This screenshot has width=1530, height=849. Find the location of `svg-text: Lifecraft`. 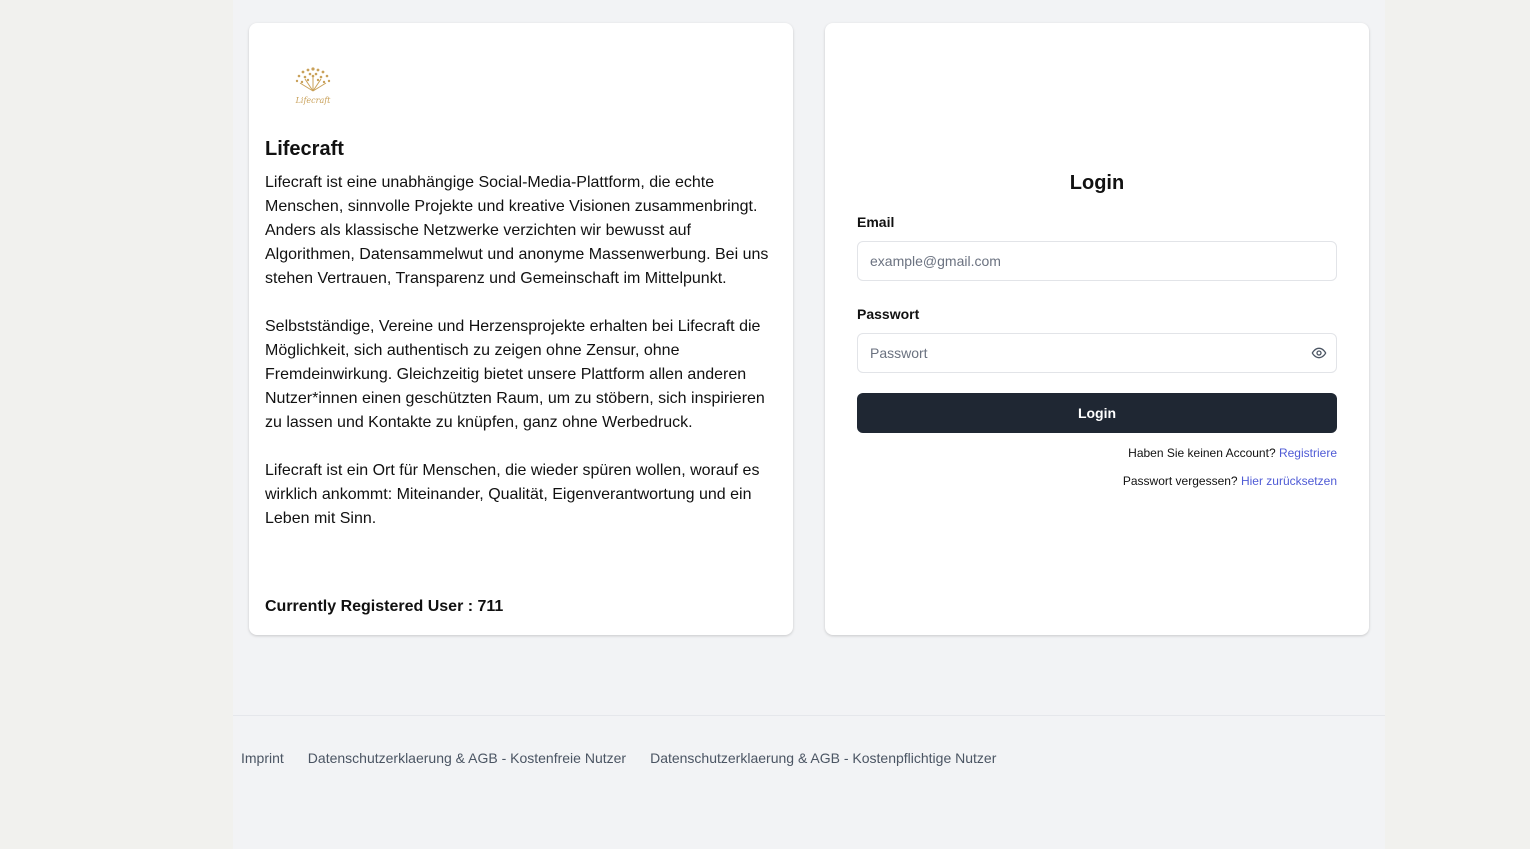

svg-text: Lifecraft is located at coordinates (313, 100).